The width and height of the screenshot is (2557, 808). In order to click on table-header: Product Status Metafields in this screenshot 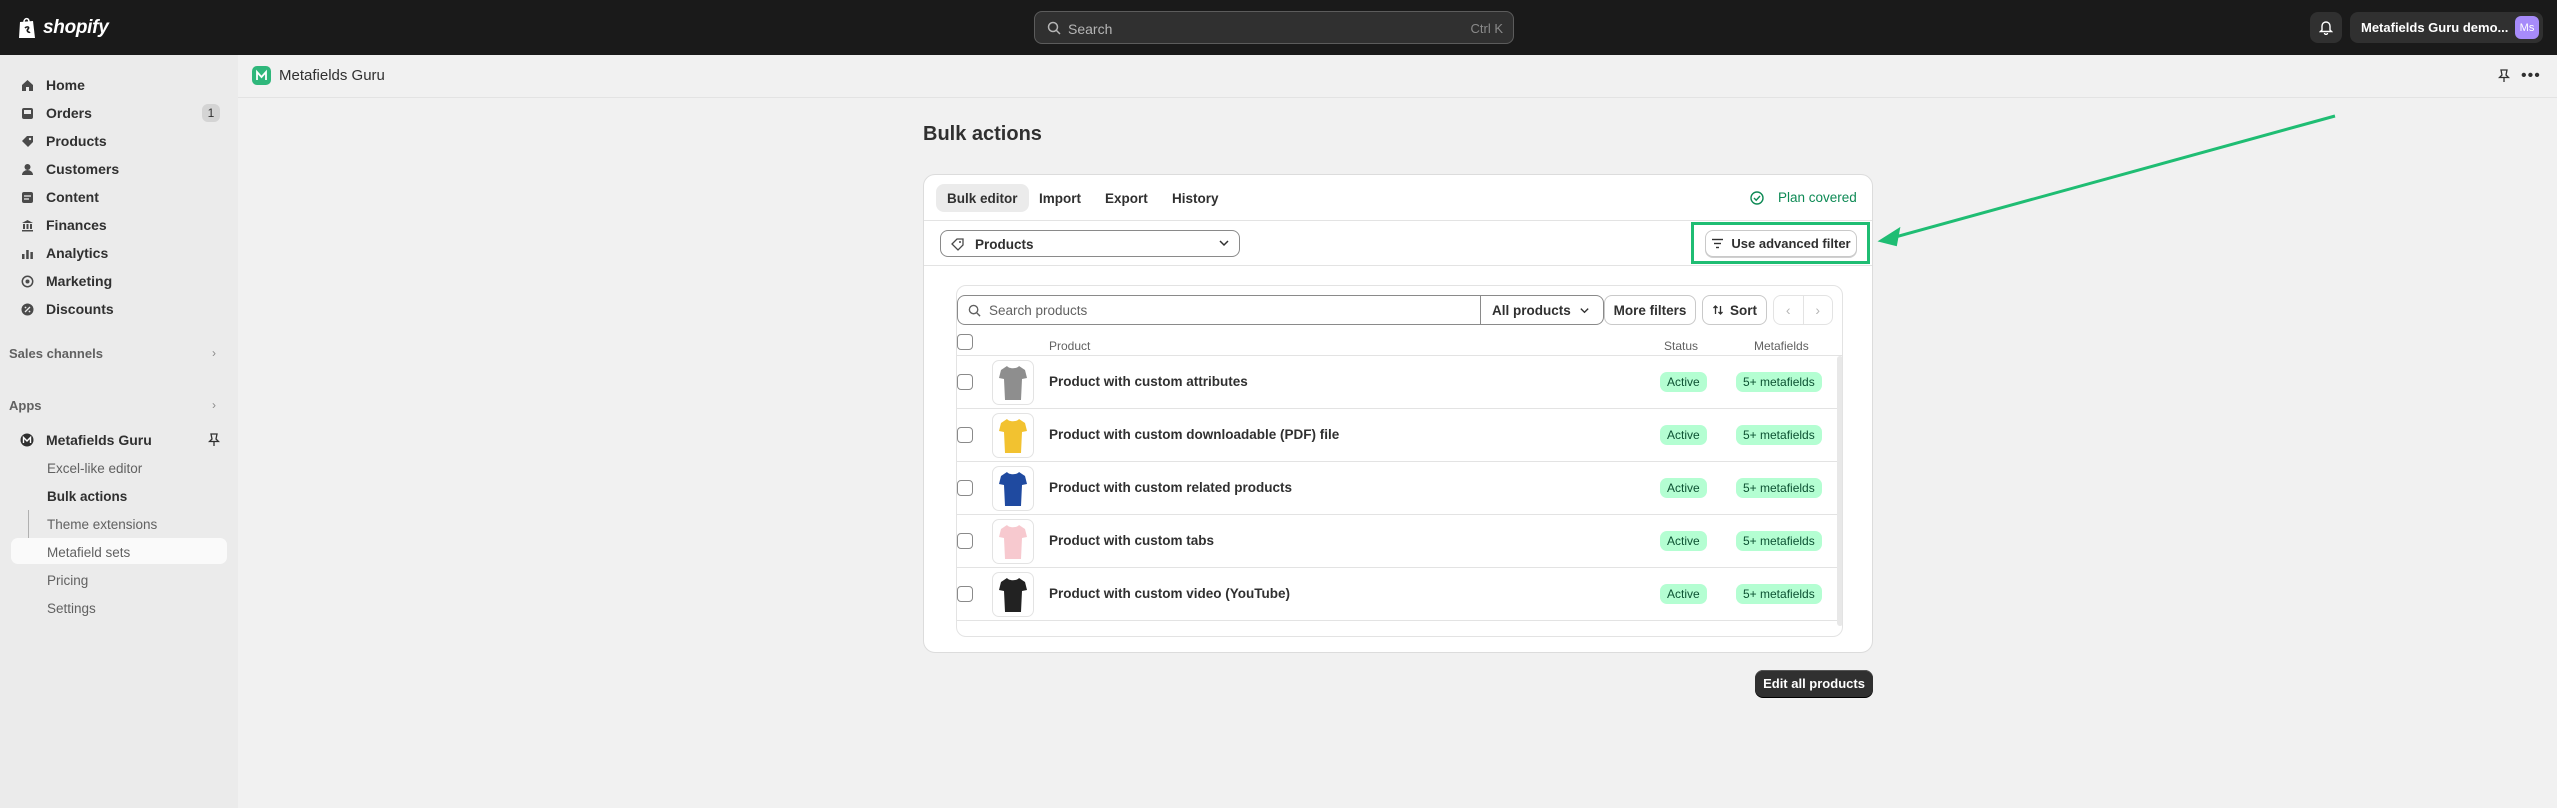, I will do `click(1399, 345)`.